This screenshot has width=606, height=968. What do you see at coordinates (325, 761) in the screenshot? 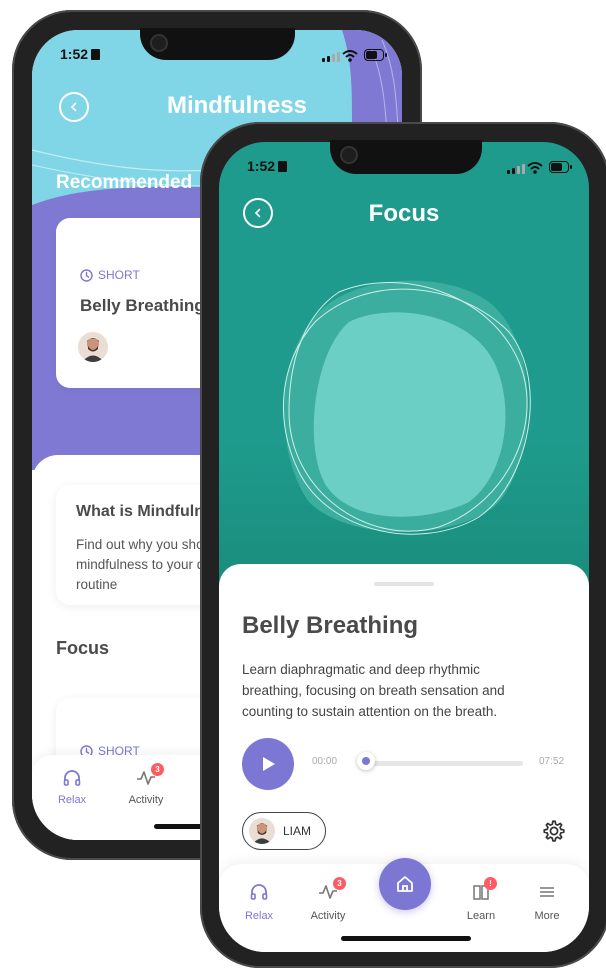
I see `time-current: 00:00` at bounding box center [325, 761].